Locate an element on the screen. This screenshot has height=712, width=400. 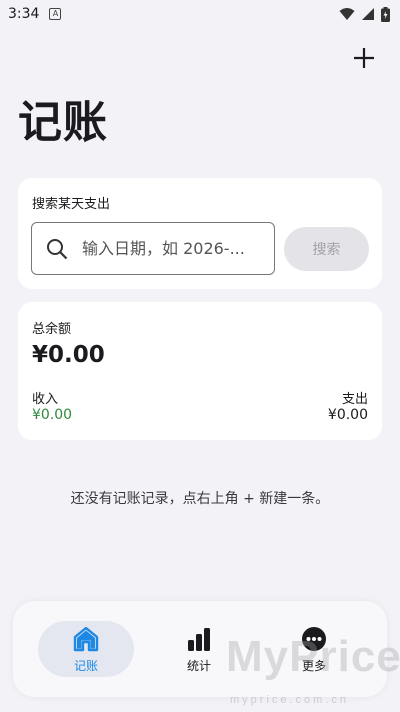
empty-state-message: 还没有记账记录，点右上角 + 新建一条。 is located at coordinates (200, 499).